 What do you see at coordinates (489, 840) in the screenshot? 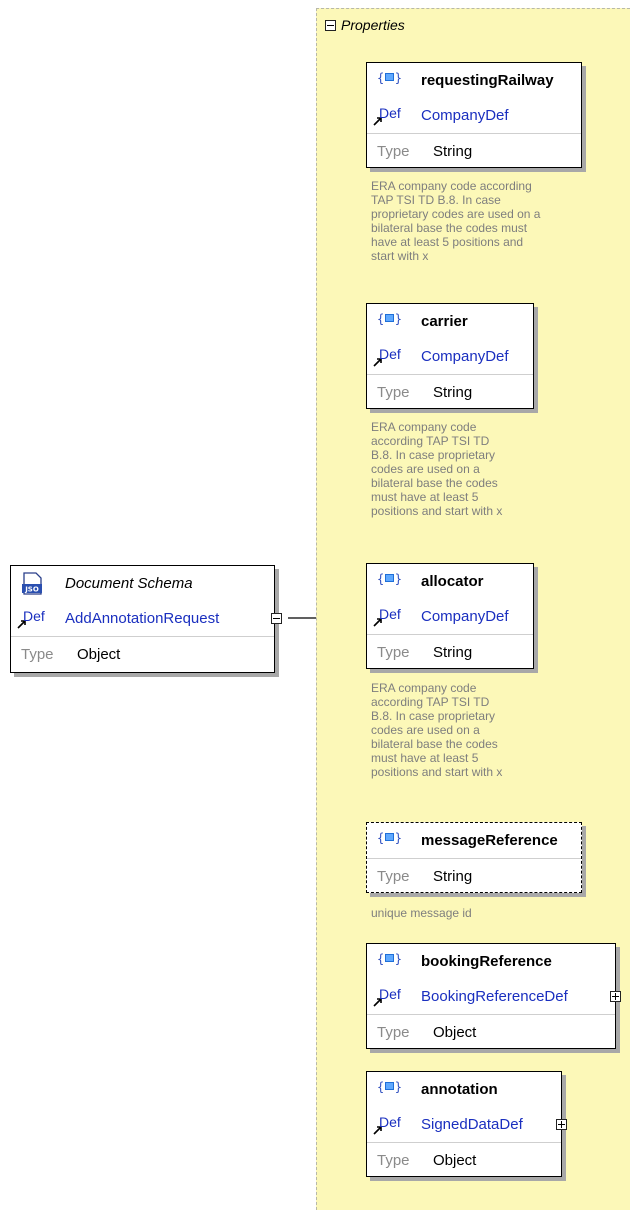
I see `property-name: messageReference` at bounding box center [489, 840].